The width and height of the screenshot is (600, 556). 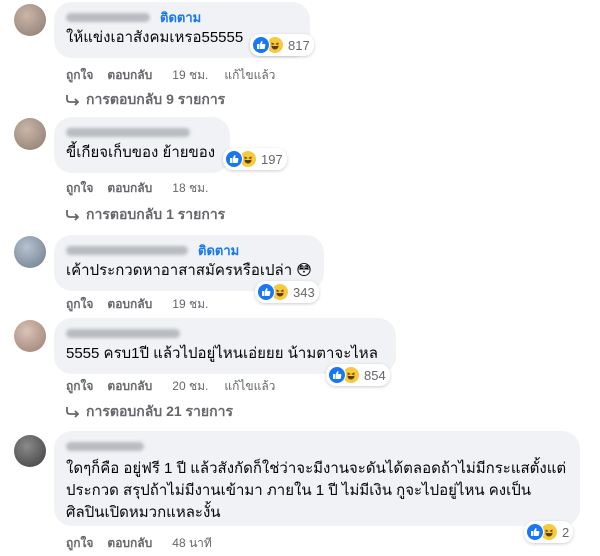 I want to click on reaction-count: 197, so click(x=272, y=159).